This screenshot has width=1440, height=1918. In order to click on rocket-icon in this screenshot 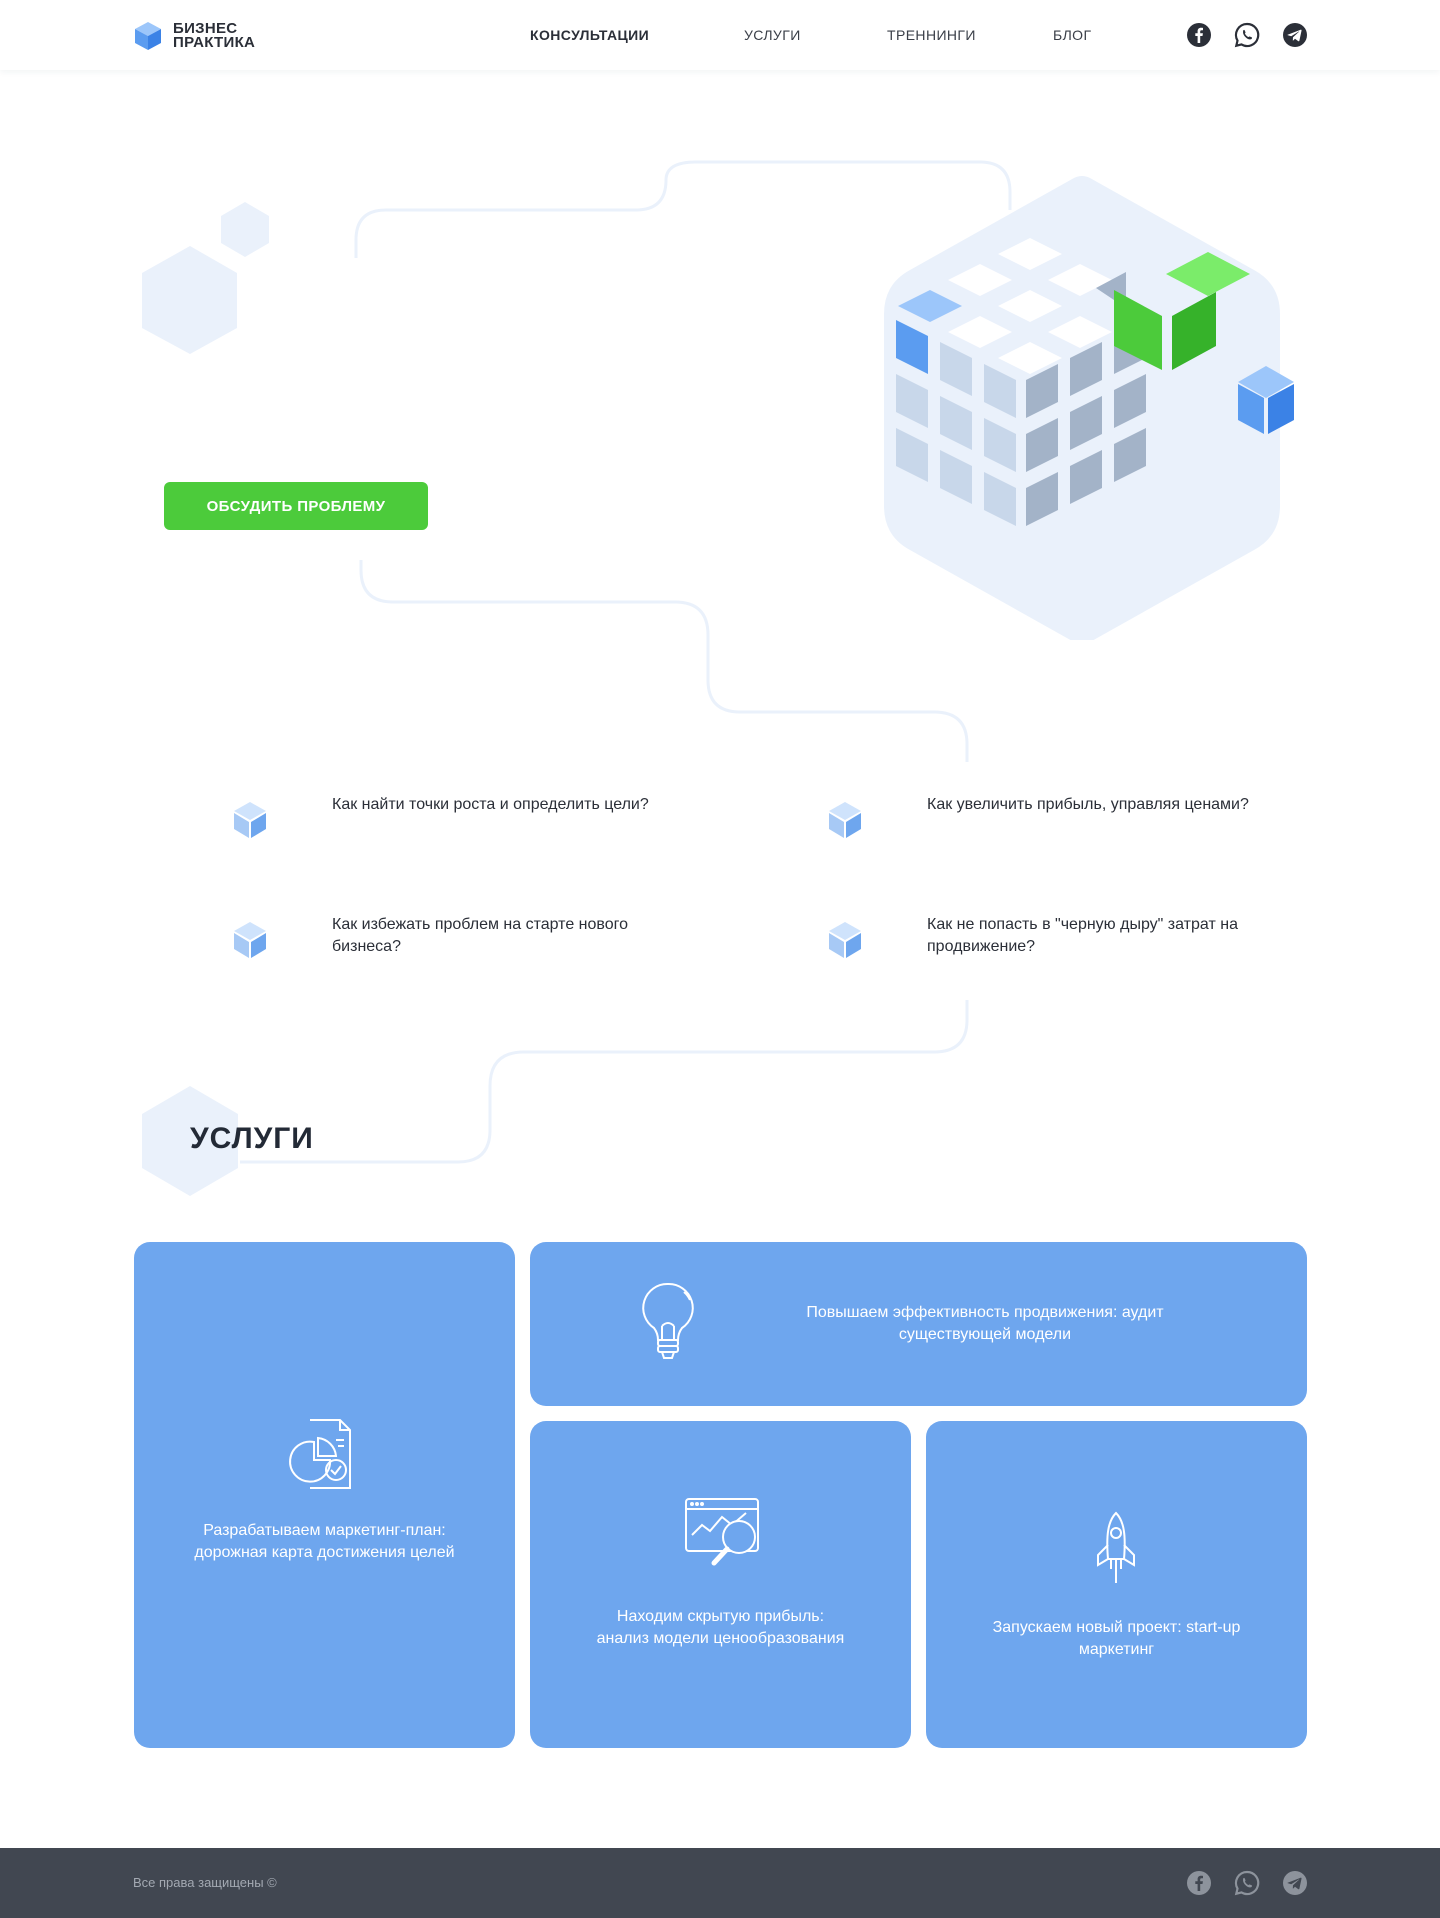, I will do `click(1116, 1547)`.